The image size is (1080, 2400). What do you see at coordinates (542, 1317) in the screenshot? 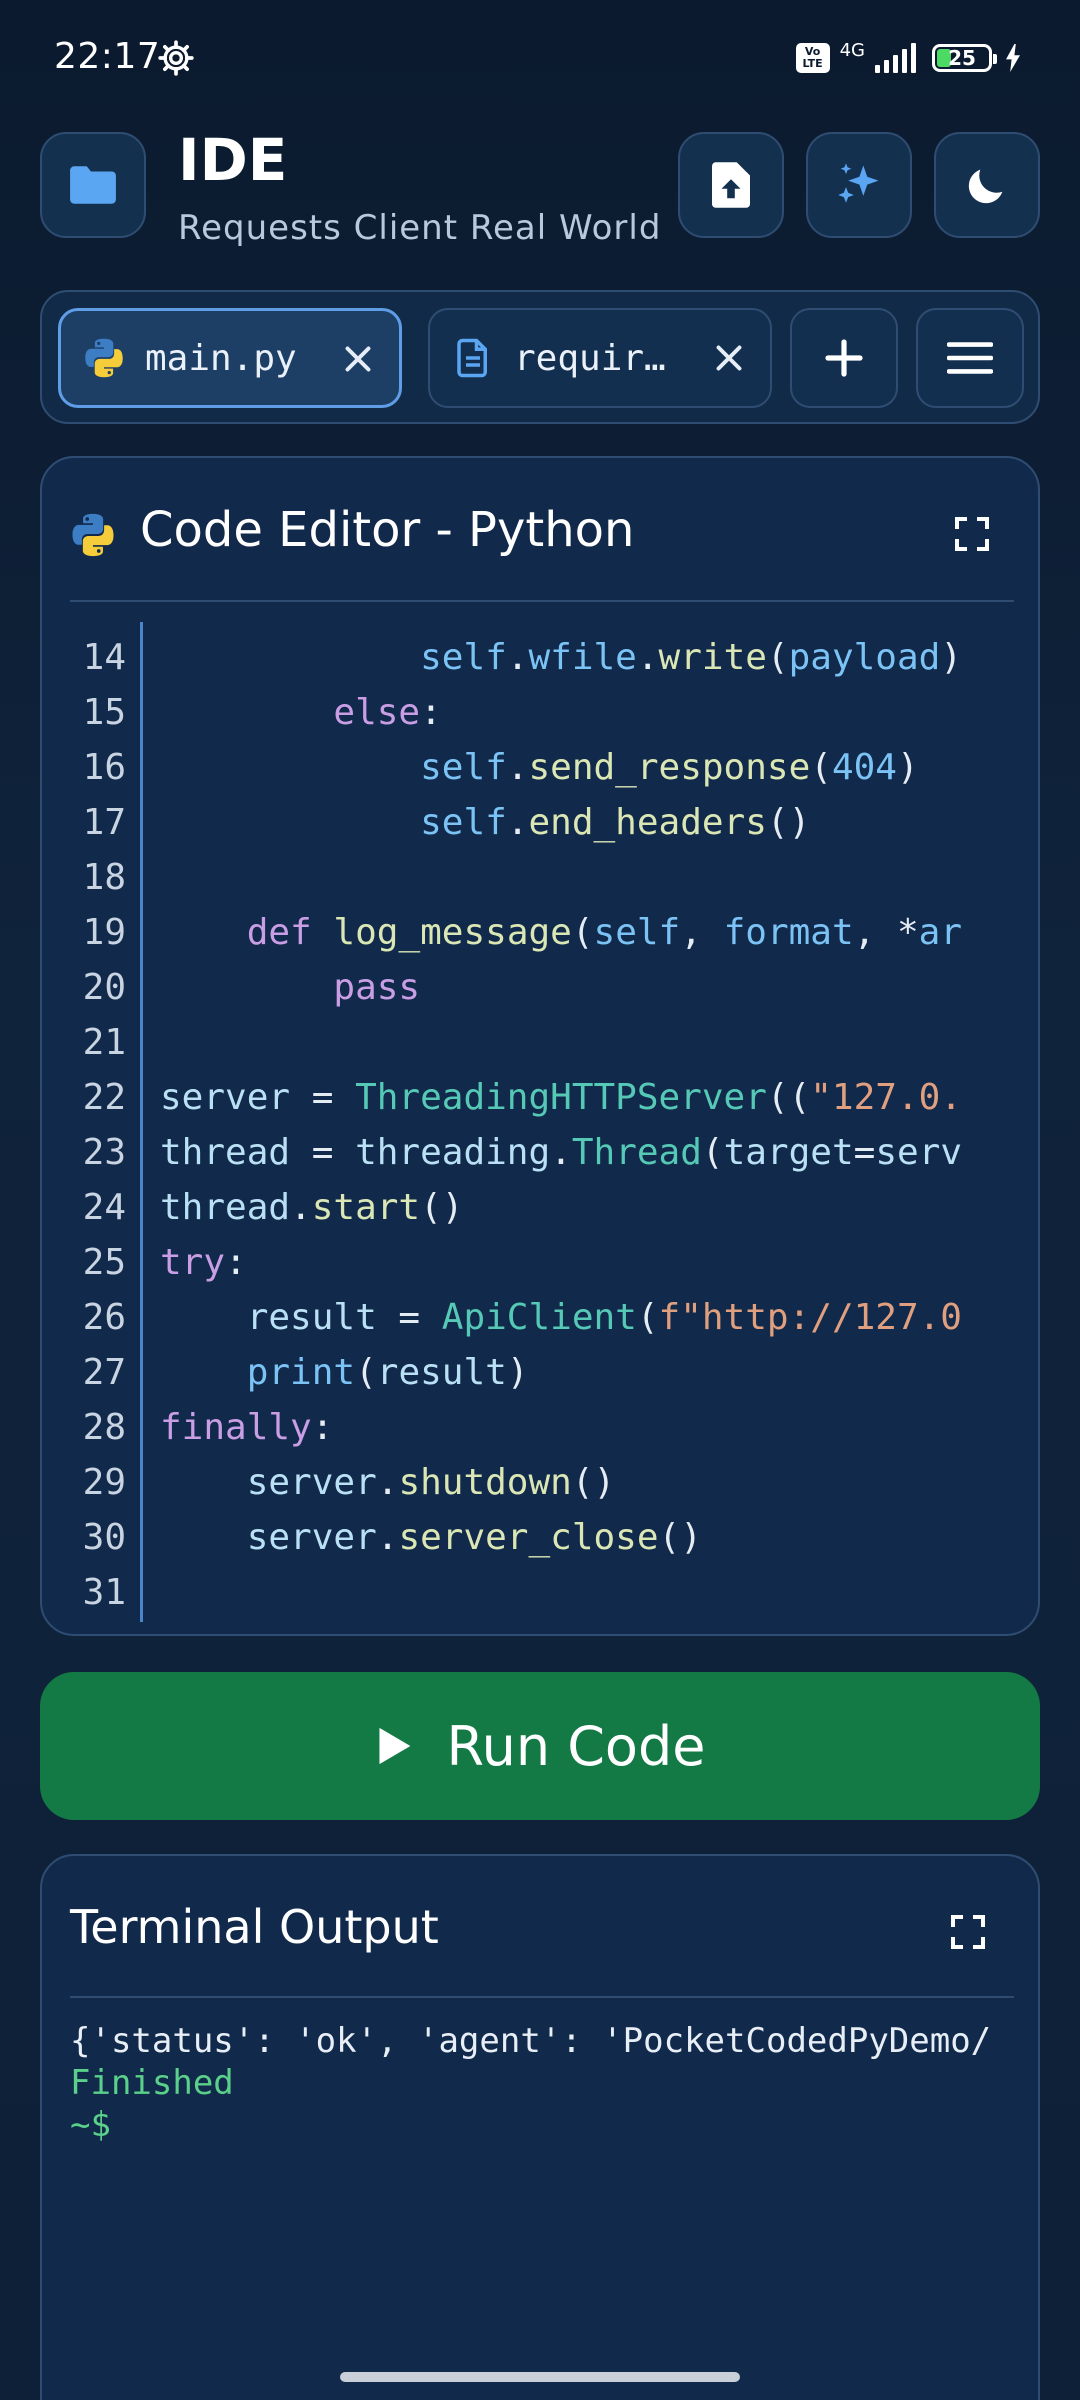
I see `code-line: 26 result = ApiClient(f"http://127.0` at bounding box center [542, 1317].